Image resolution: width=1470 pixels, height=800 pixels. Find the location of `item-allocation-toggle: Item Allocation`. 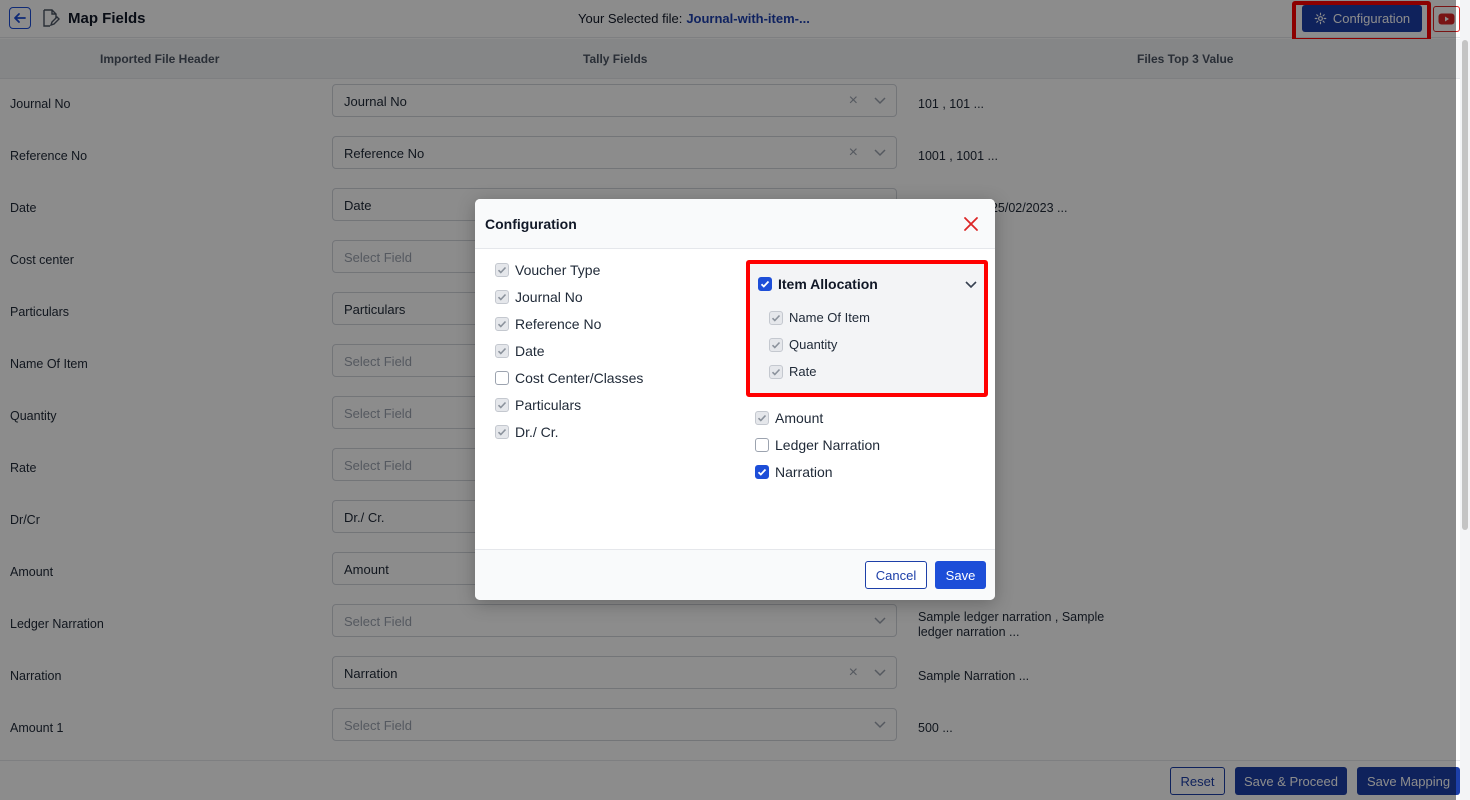

item-allocation-toggle: Item Allocation is located at coordinates (818, 284).